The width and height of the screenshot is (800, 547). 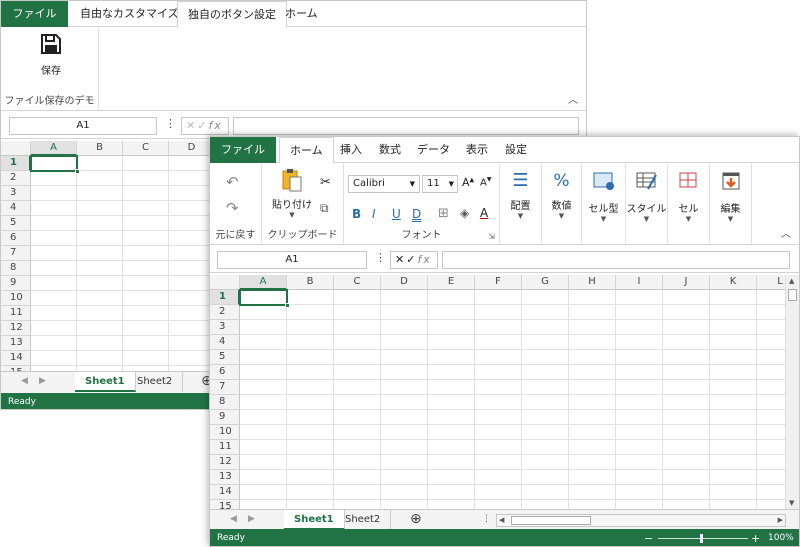 What do you see at coordinates (225, 387) in the screenshot?
I see `row-header: 7` at bounding box center [225, 387].